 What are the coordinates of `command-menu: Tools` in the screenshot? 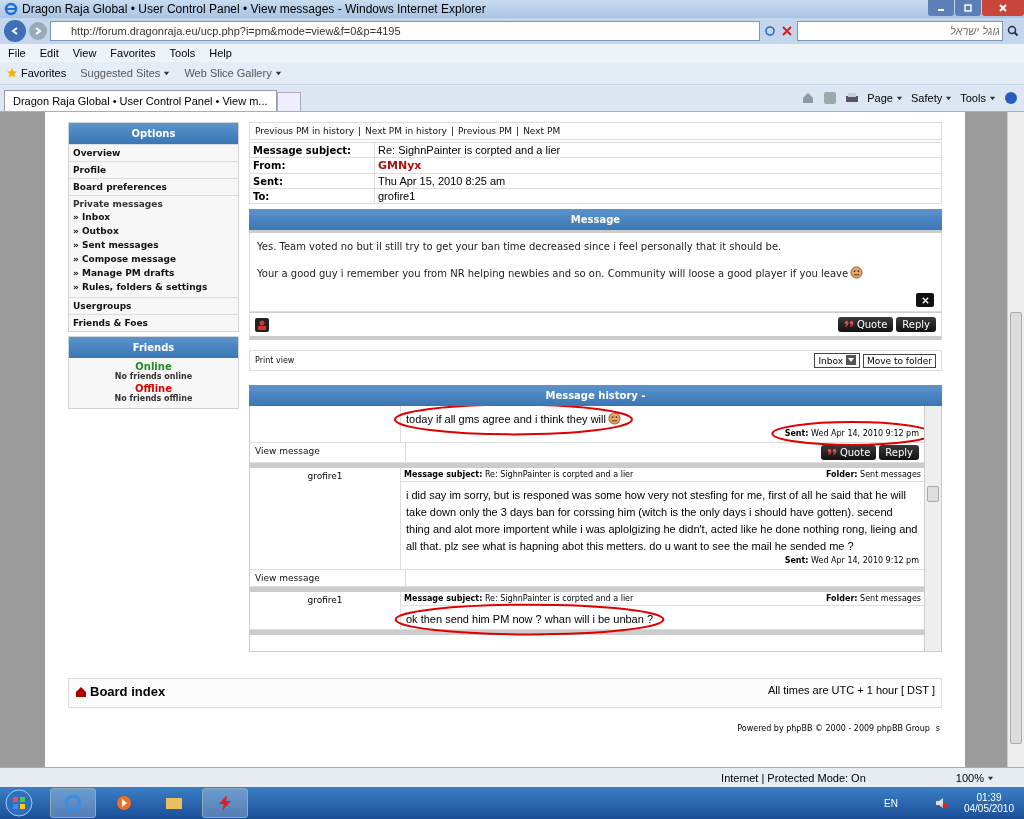 It's located at (978, 98).